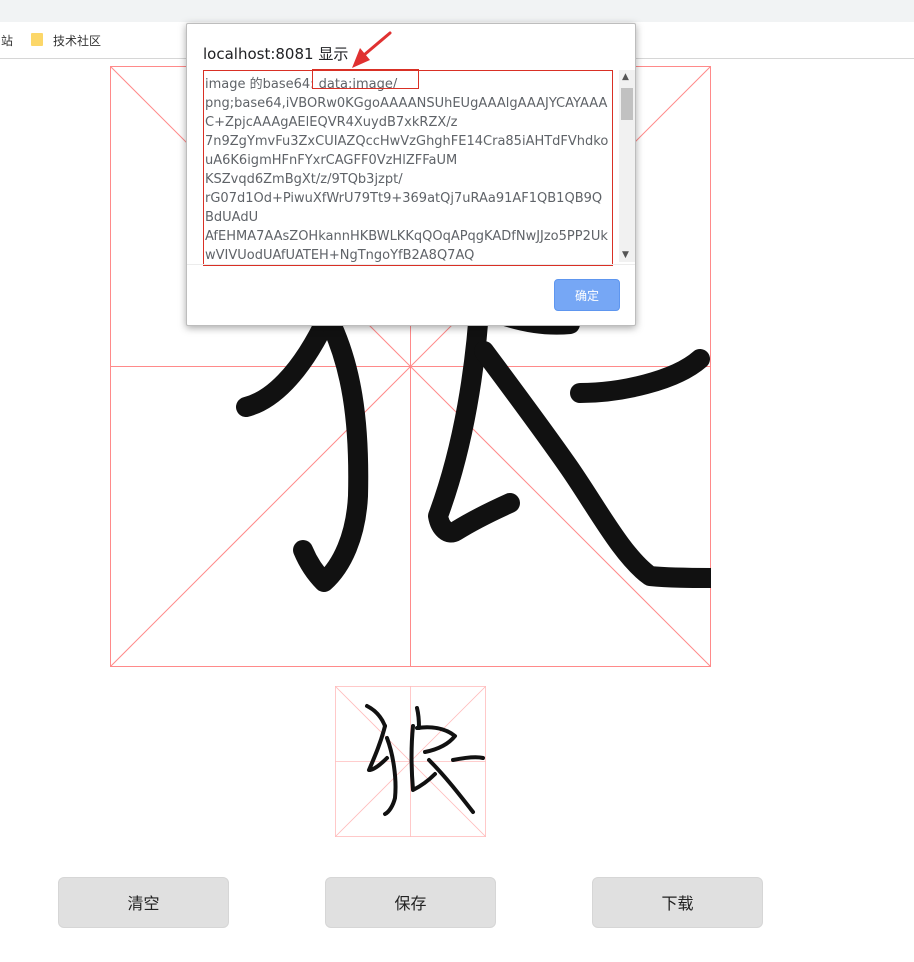  I want to click on save-button: 保存, so click(410, 902).